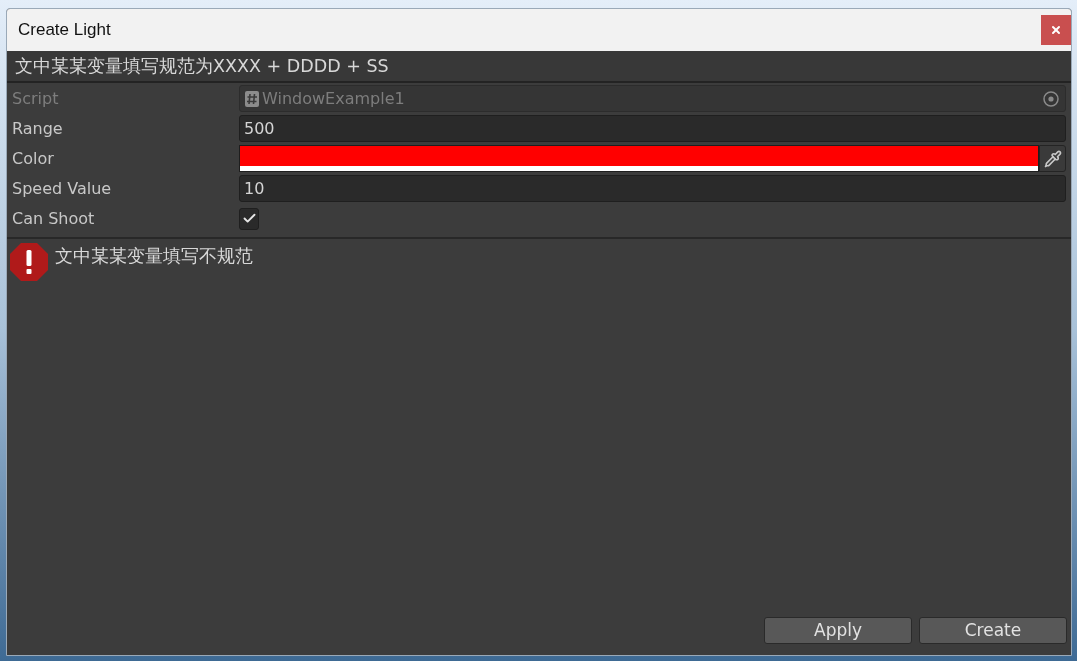  What do you see at coordinates (202, 66) in the screenshot?
I see `naming-rule-heading: 文中某某变量填写规范为XXXX + DDDD + SS` at bounding box center [202, 66].